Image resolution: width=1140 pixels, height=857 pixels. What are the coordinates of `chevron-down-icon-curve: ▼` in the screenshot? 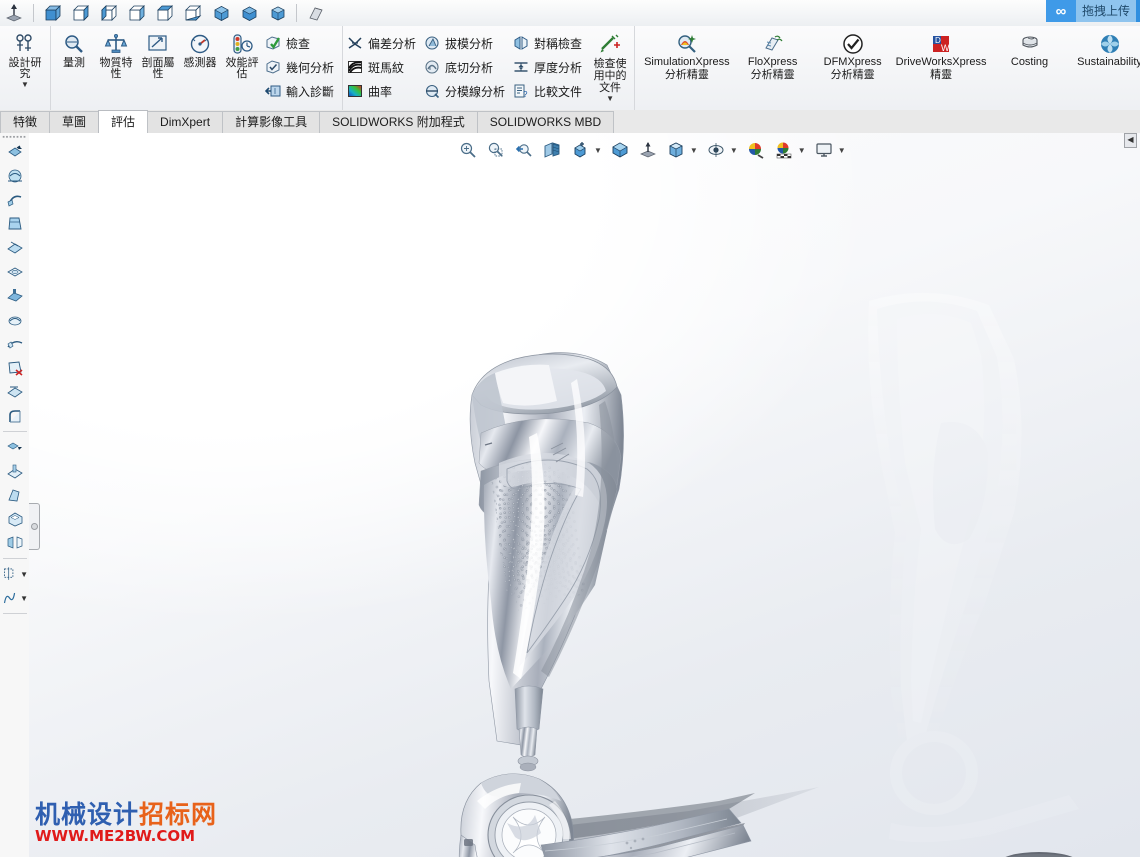 It's located at (24, 598).